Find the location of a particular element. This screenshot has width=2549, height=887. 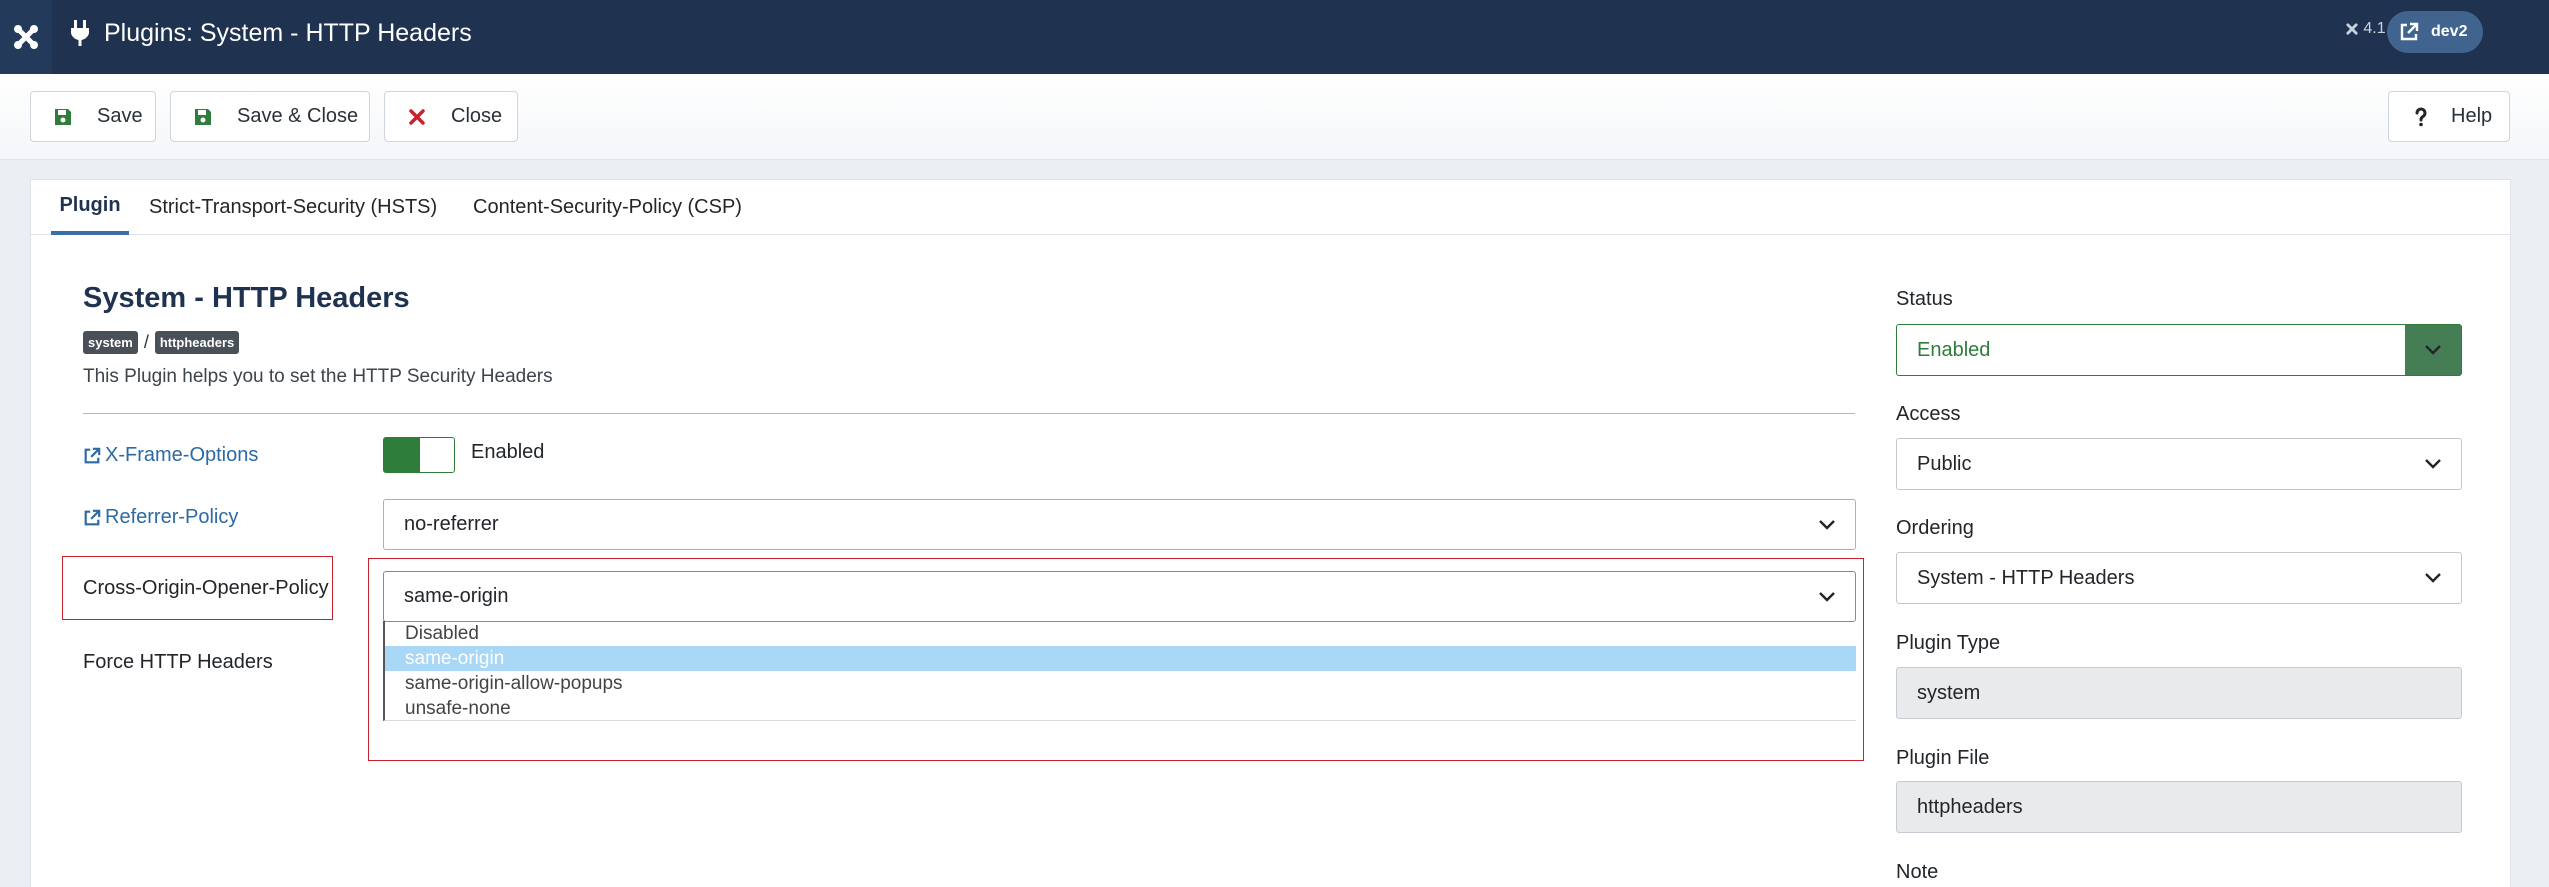

access-value: Public is located at coordinates (1944, 463).